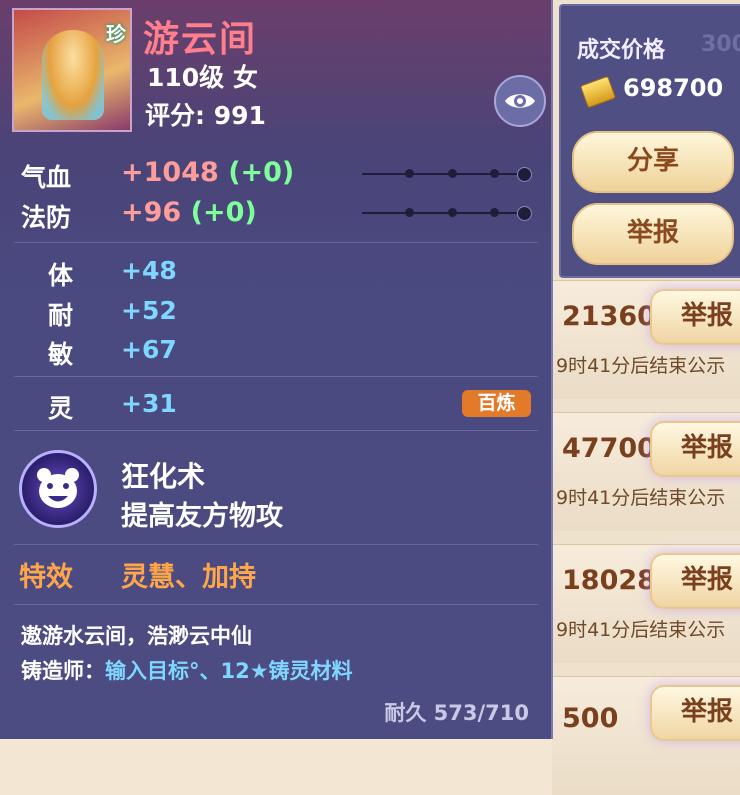 This screenshot has height=795, width=740. I want to click on character-figure, so click(73, 75).